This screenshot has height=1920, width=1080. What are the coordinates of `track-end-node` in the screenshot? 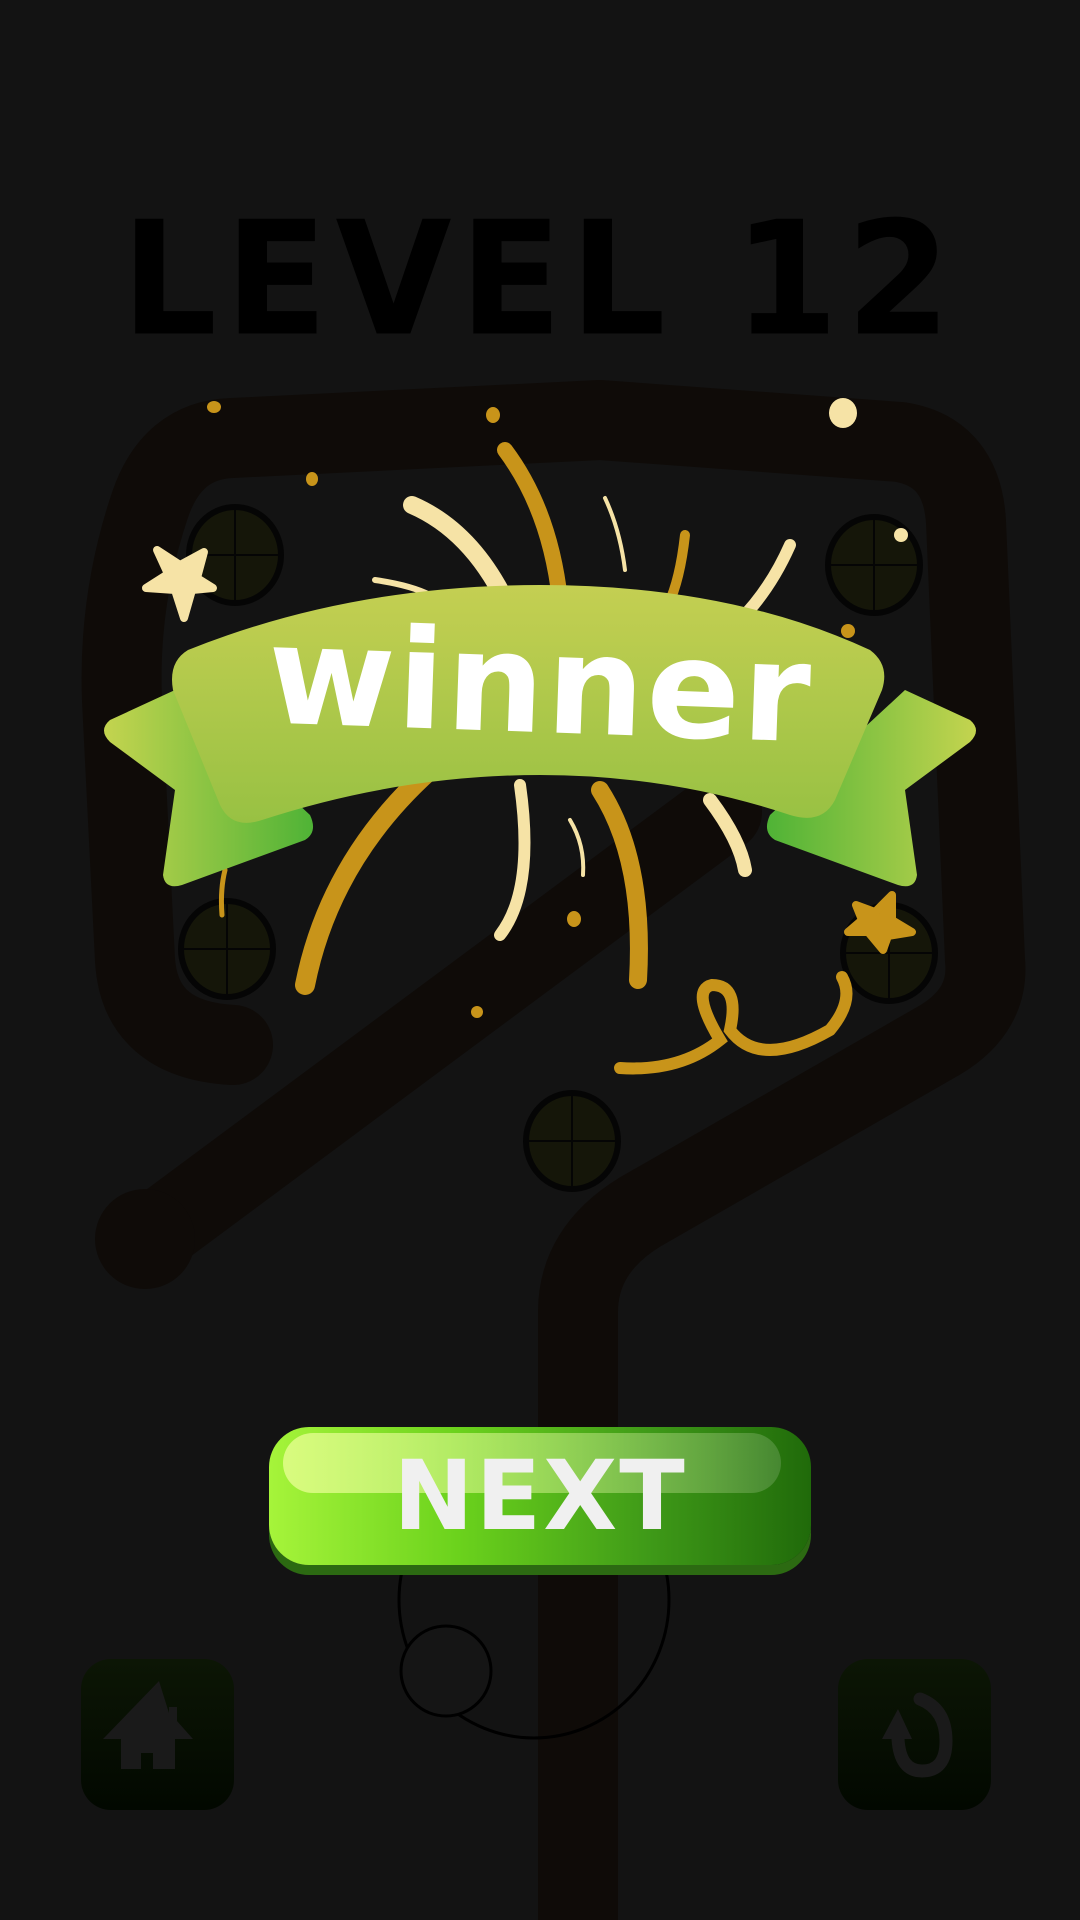 It's located at (145, 1239).